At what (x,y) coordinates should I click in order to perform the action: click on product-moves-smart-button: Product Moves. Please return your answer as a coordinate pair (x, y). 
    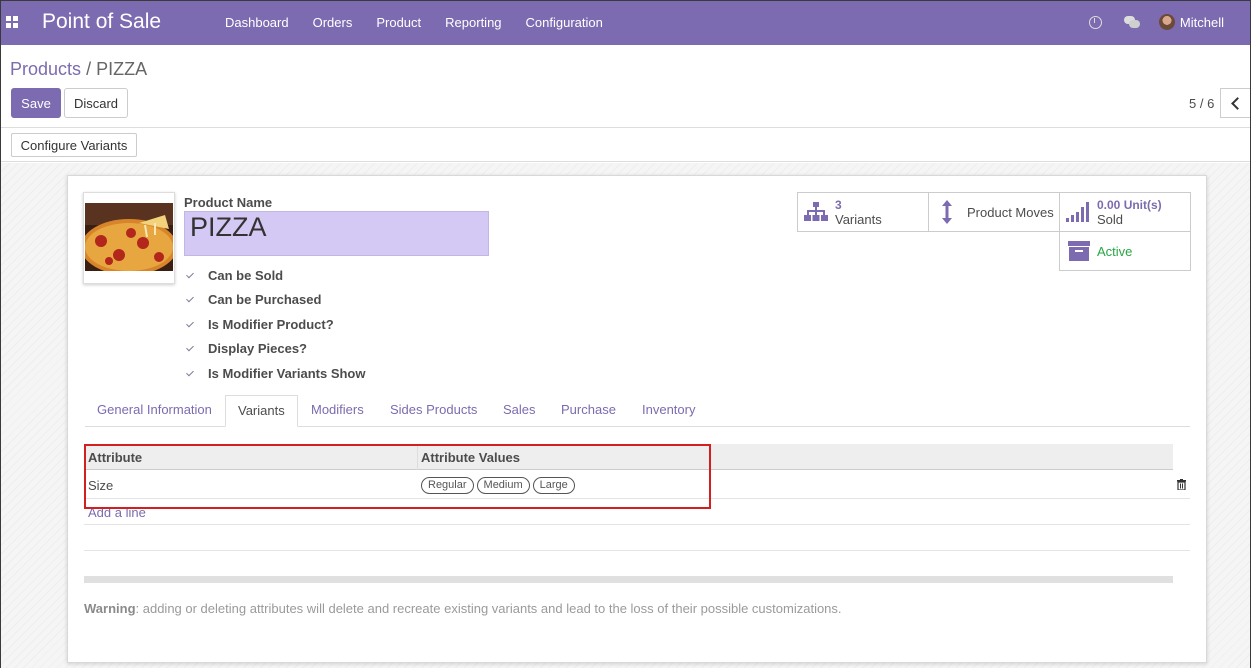
    Looking at the image, I should click on (994, 212).